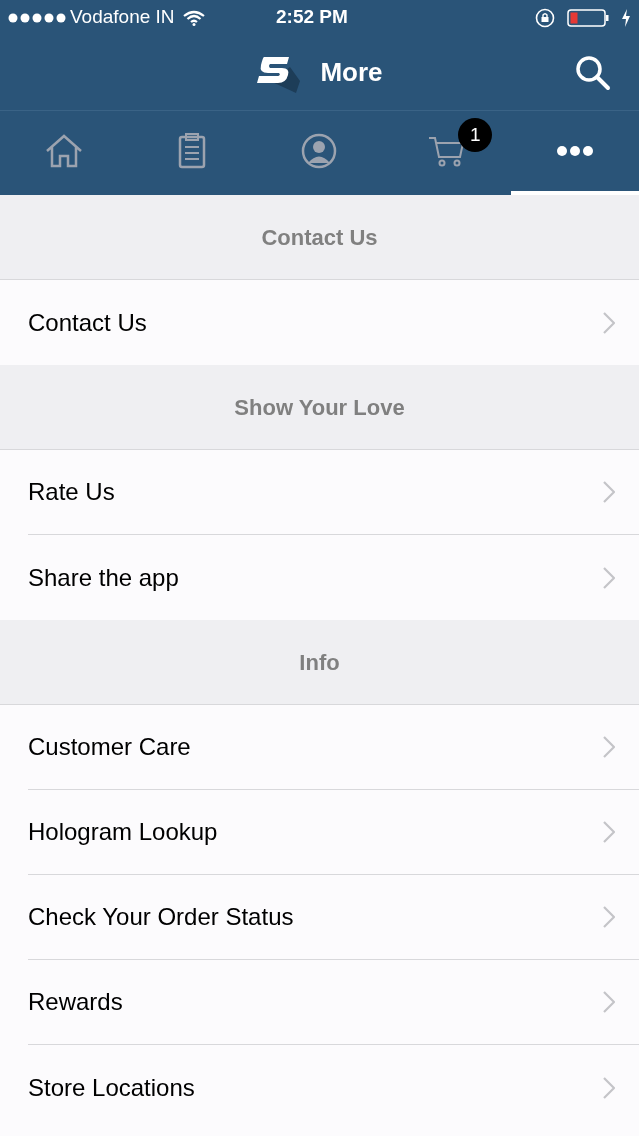  I want to click on menu-item-label: Hologram Lookup, so click(123, 832).